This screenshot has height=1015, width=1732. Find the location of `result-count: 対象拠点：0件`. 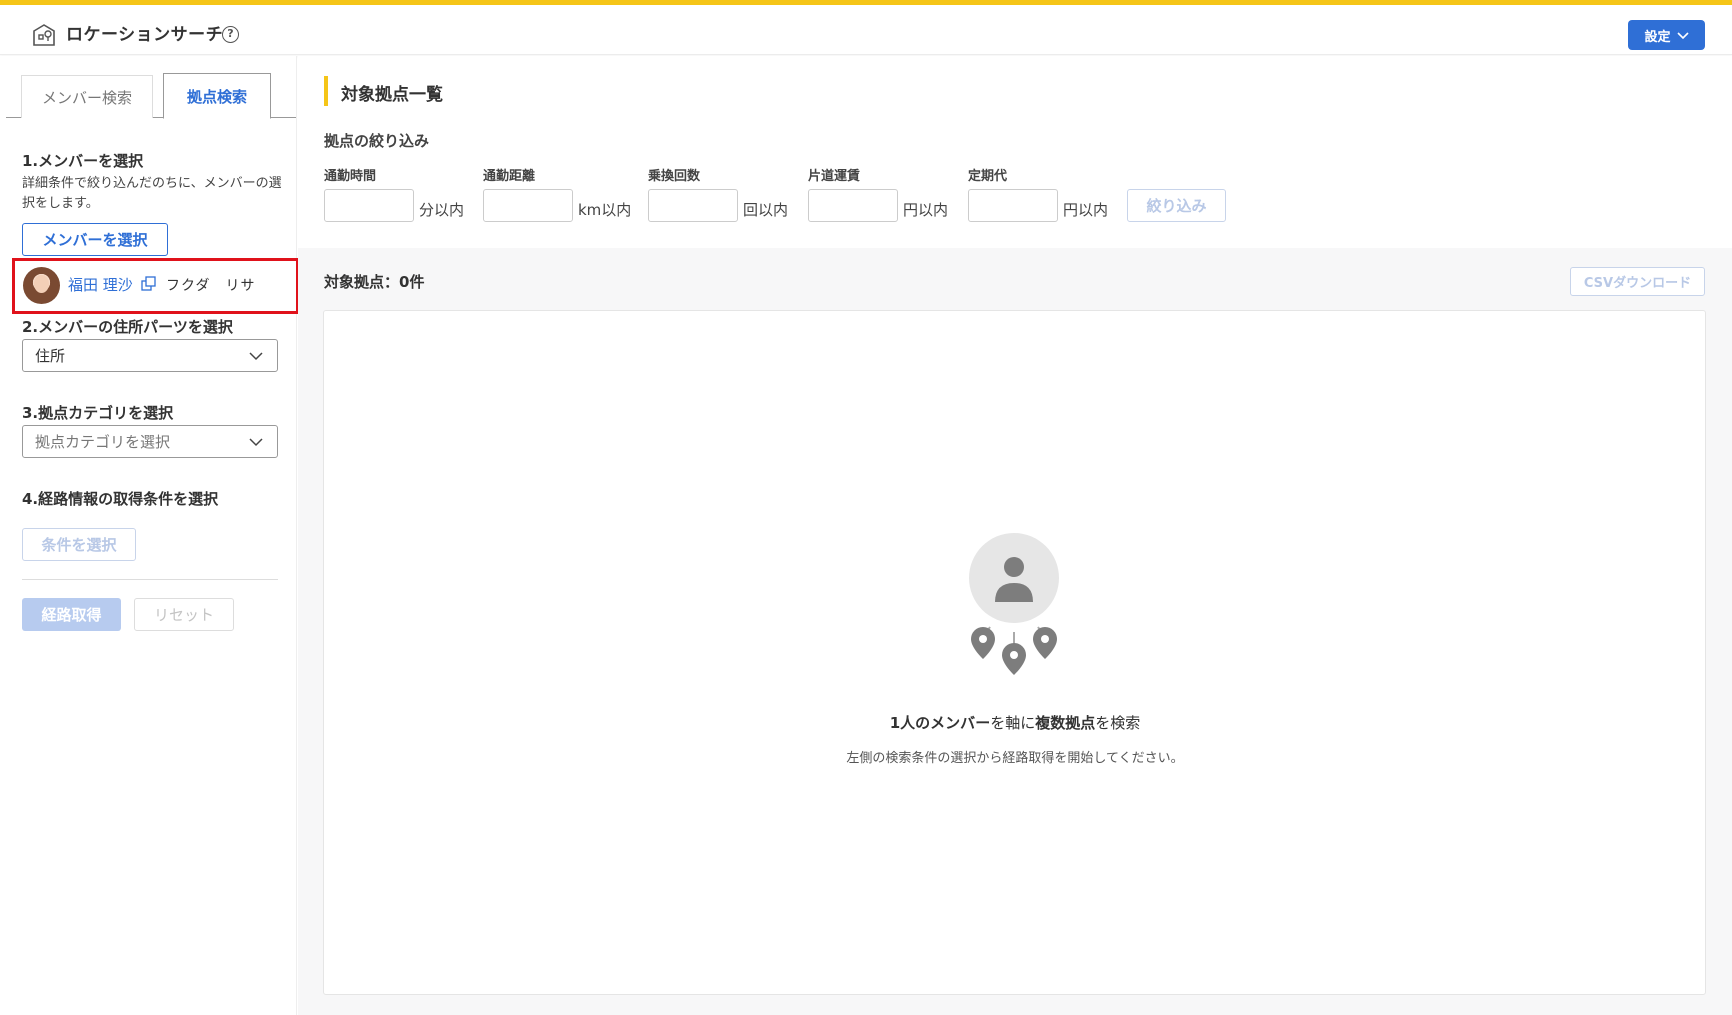

result-count: 対象拠点：0件 is located at coordinates (374, 282).